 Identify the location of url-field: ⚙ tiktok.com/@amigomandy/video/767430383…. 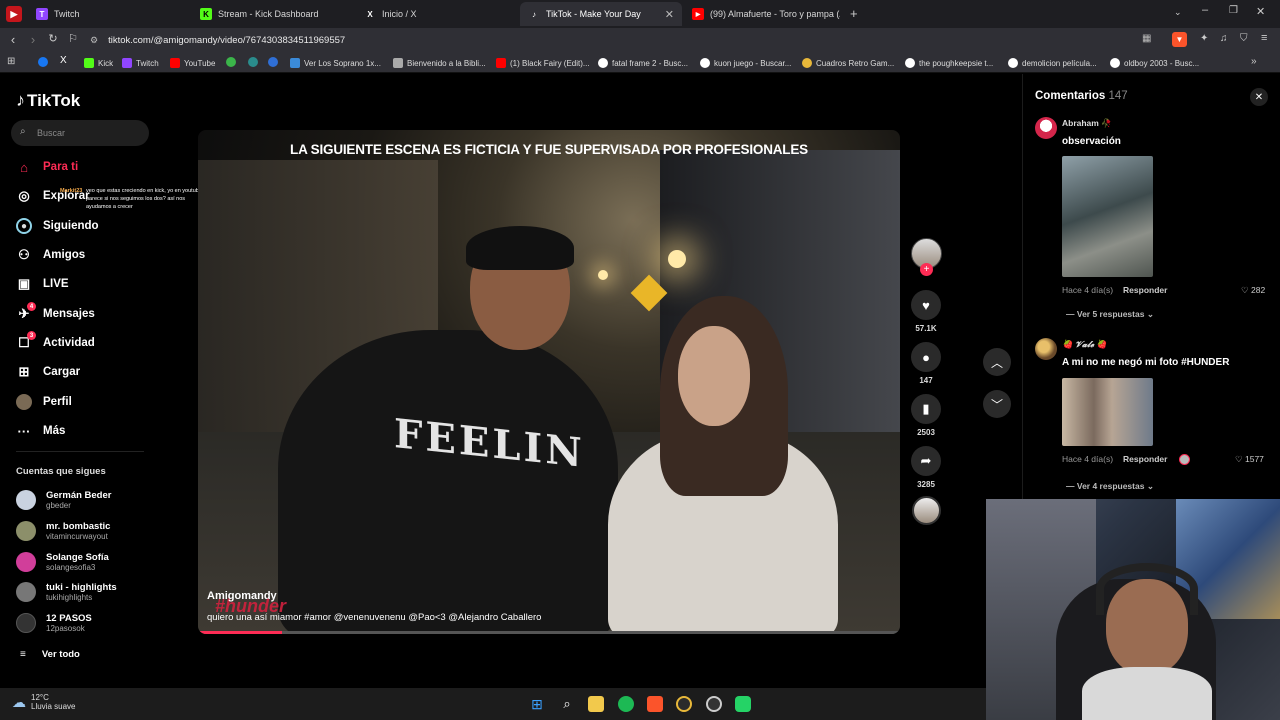
(625, 40).